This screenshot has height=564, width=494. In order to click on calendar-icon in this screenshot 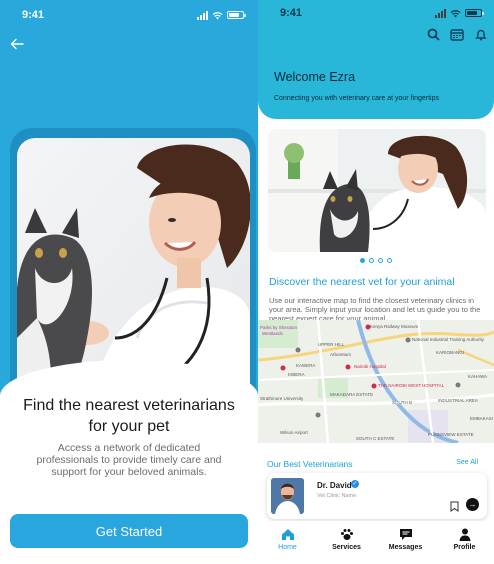, I will do `click(457, 34)`.